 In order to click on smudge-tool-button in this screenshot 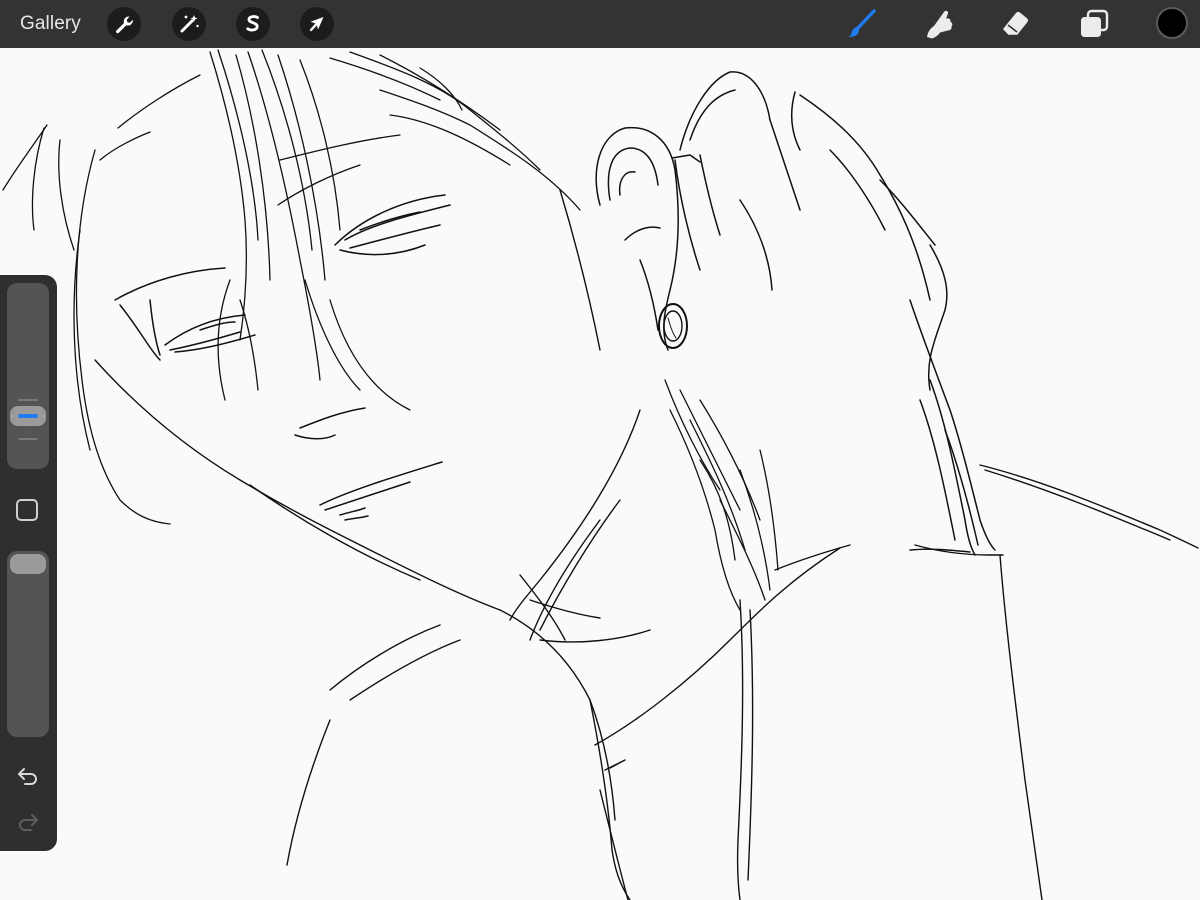, I will do `click(939, 24)`.